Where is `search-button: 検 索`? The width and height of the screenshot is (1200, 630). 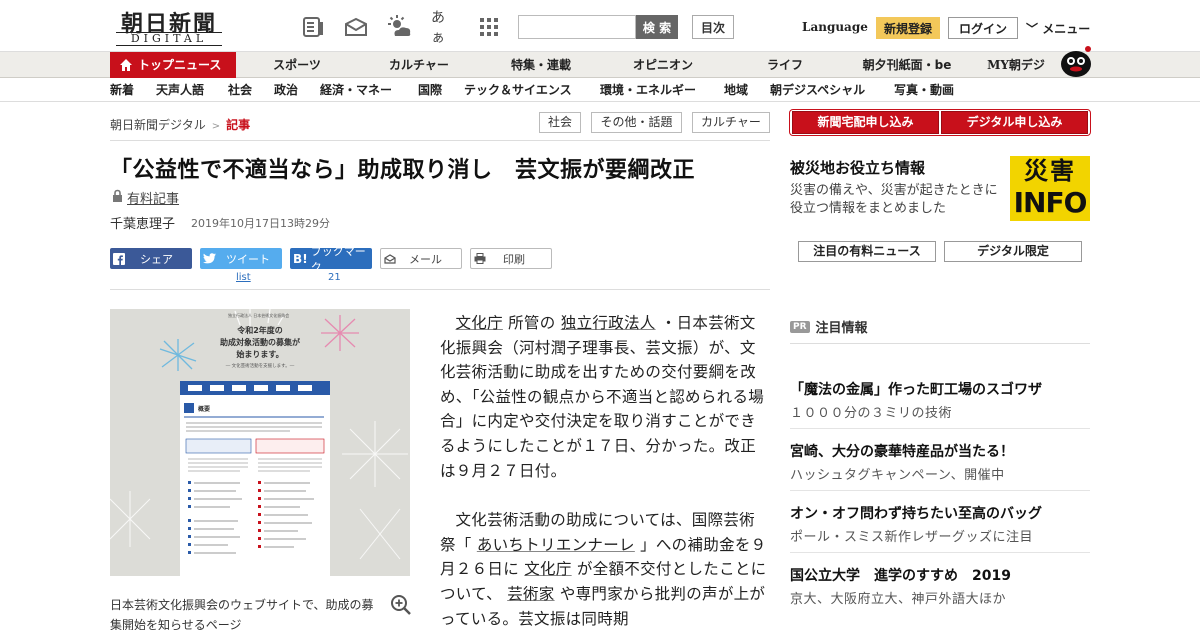 search-button: 検 索 is located at coordinates (657, 27).